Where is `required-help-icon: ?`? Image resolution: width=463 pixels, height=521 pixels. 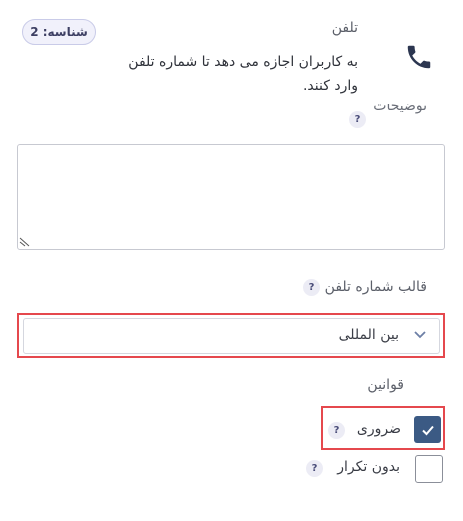 required-help-icon: ? is located at coordinates (336, 430).